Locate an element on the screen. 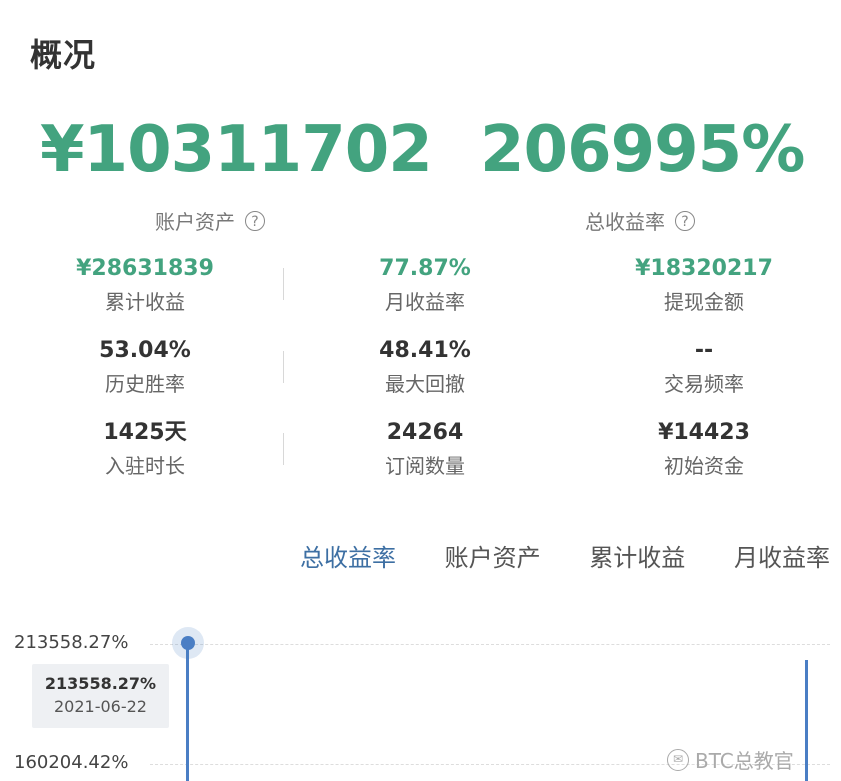 The image size is (841, 781). series-line-right is located at coordinates (806, 720).